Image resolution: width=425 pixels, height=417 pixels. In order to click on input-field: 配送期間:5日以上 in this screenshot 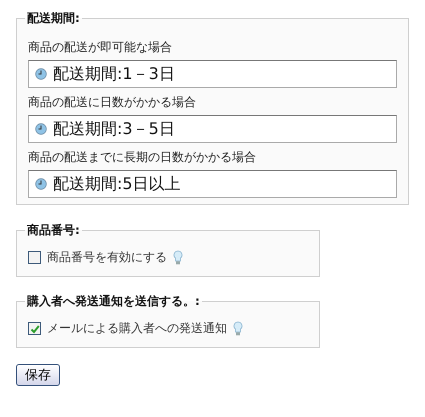, I will do `click(212, 184)`.